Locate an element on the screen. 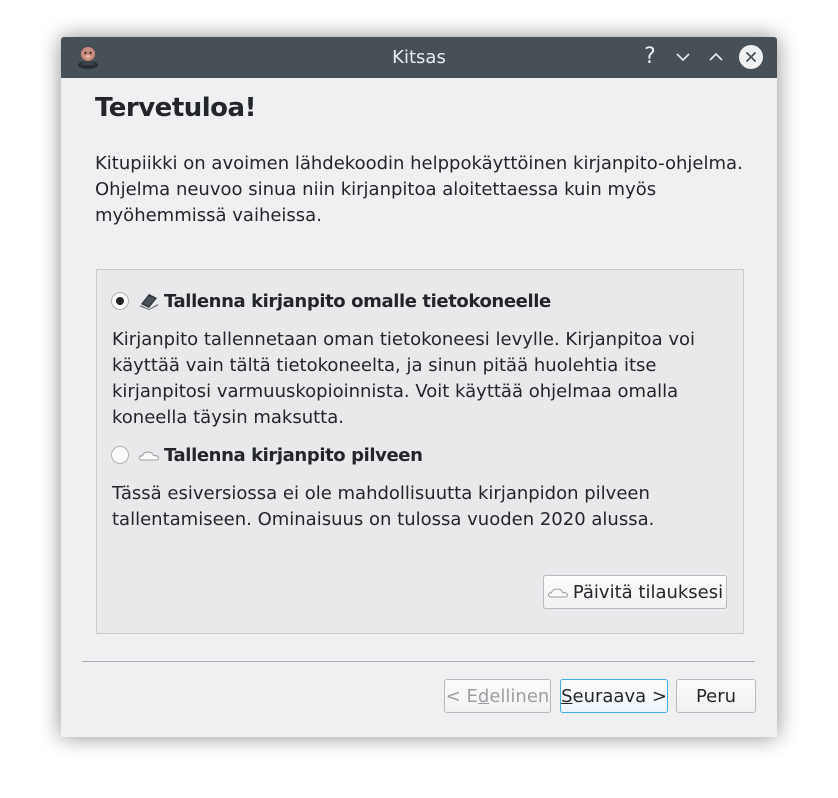  minimize-button is located at coordinates (683, 57).